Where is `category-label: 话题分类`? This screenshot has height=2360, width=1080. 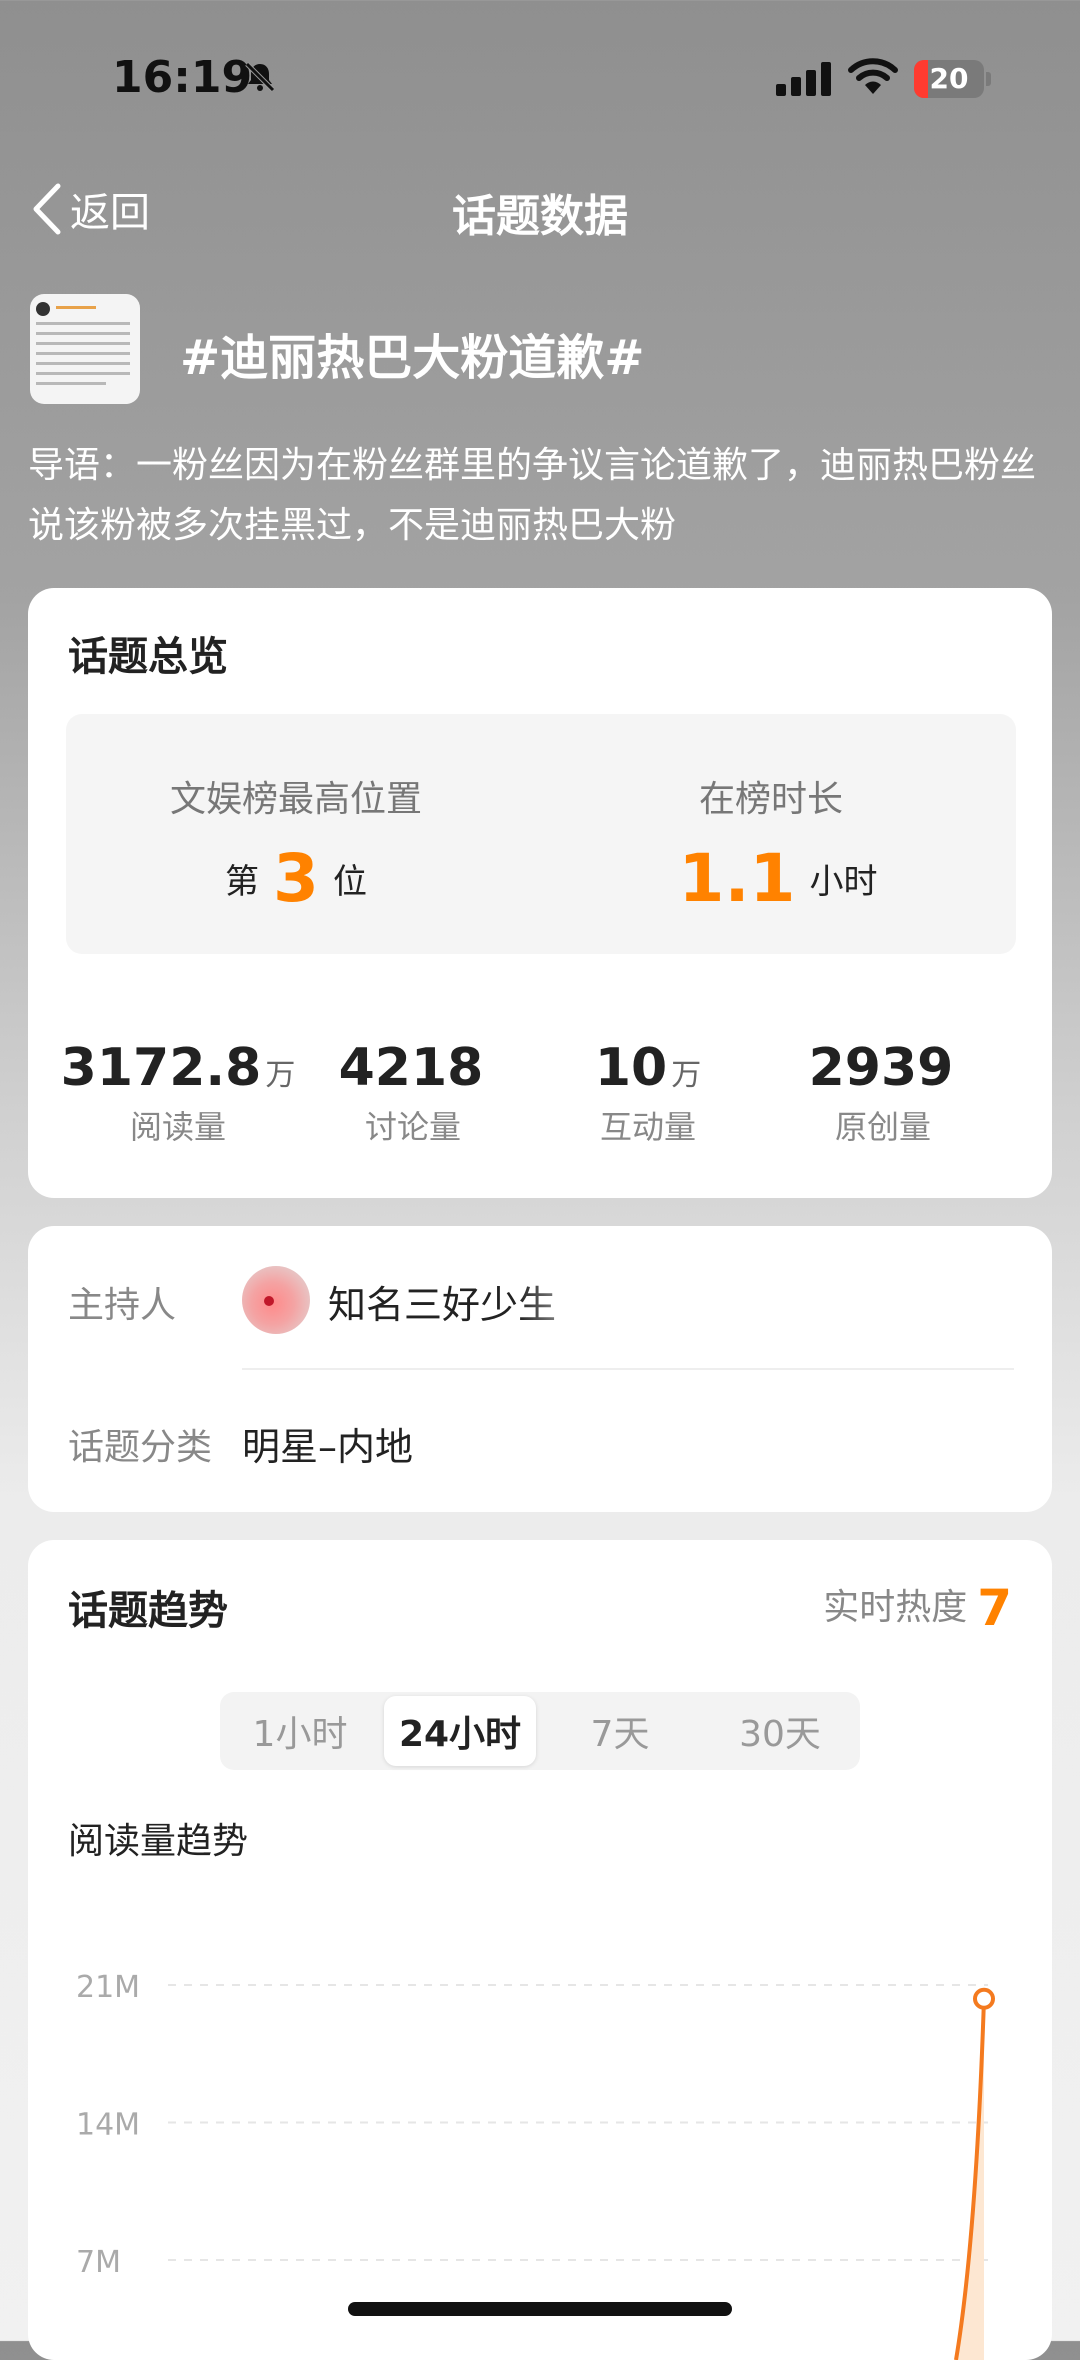
category-label: 话题分类 is located at coordinates (140, 1447).